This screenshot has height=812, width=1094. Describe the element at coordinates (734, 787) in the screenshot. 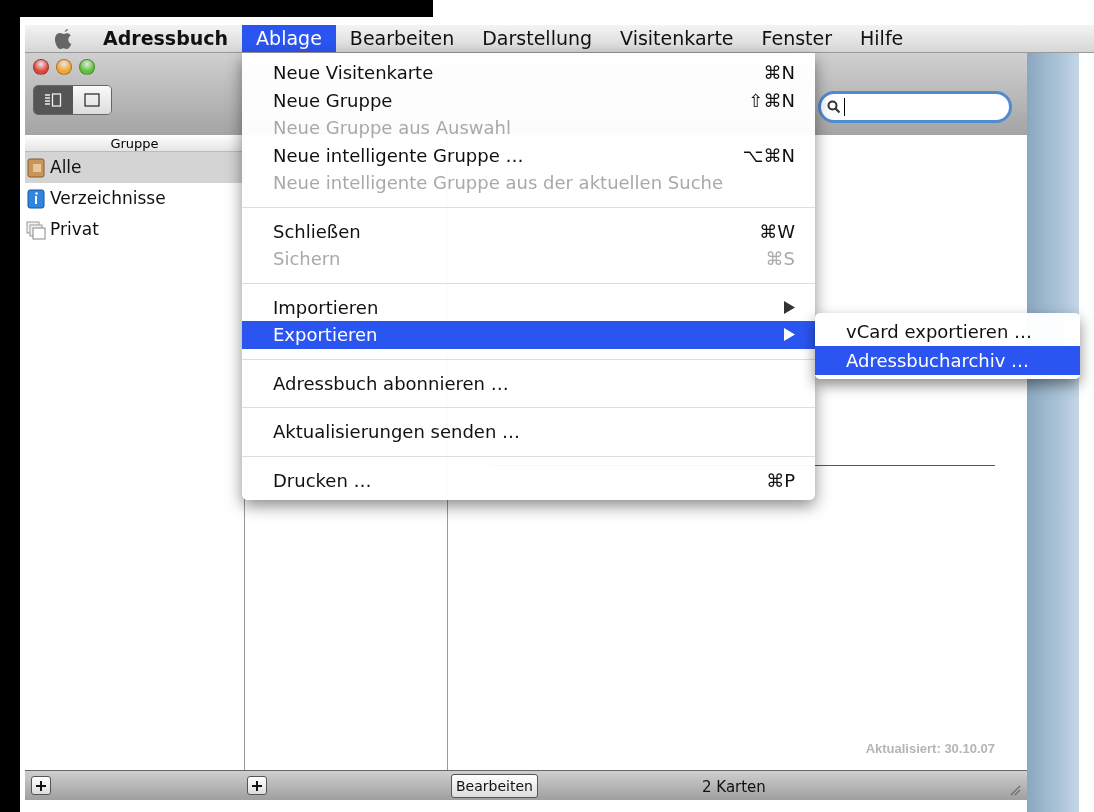

I see `card-count: 2 Karten` at that location.